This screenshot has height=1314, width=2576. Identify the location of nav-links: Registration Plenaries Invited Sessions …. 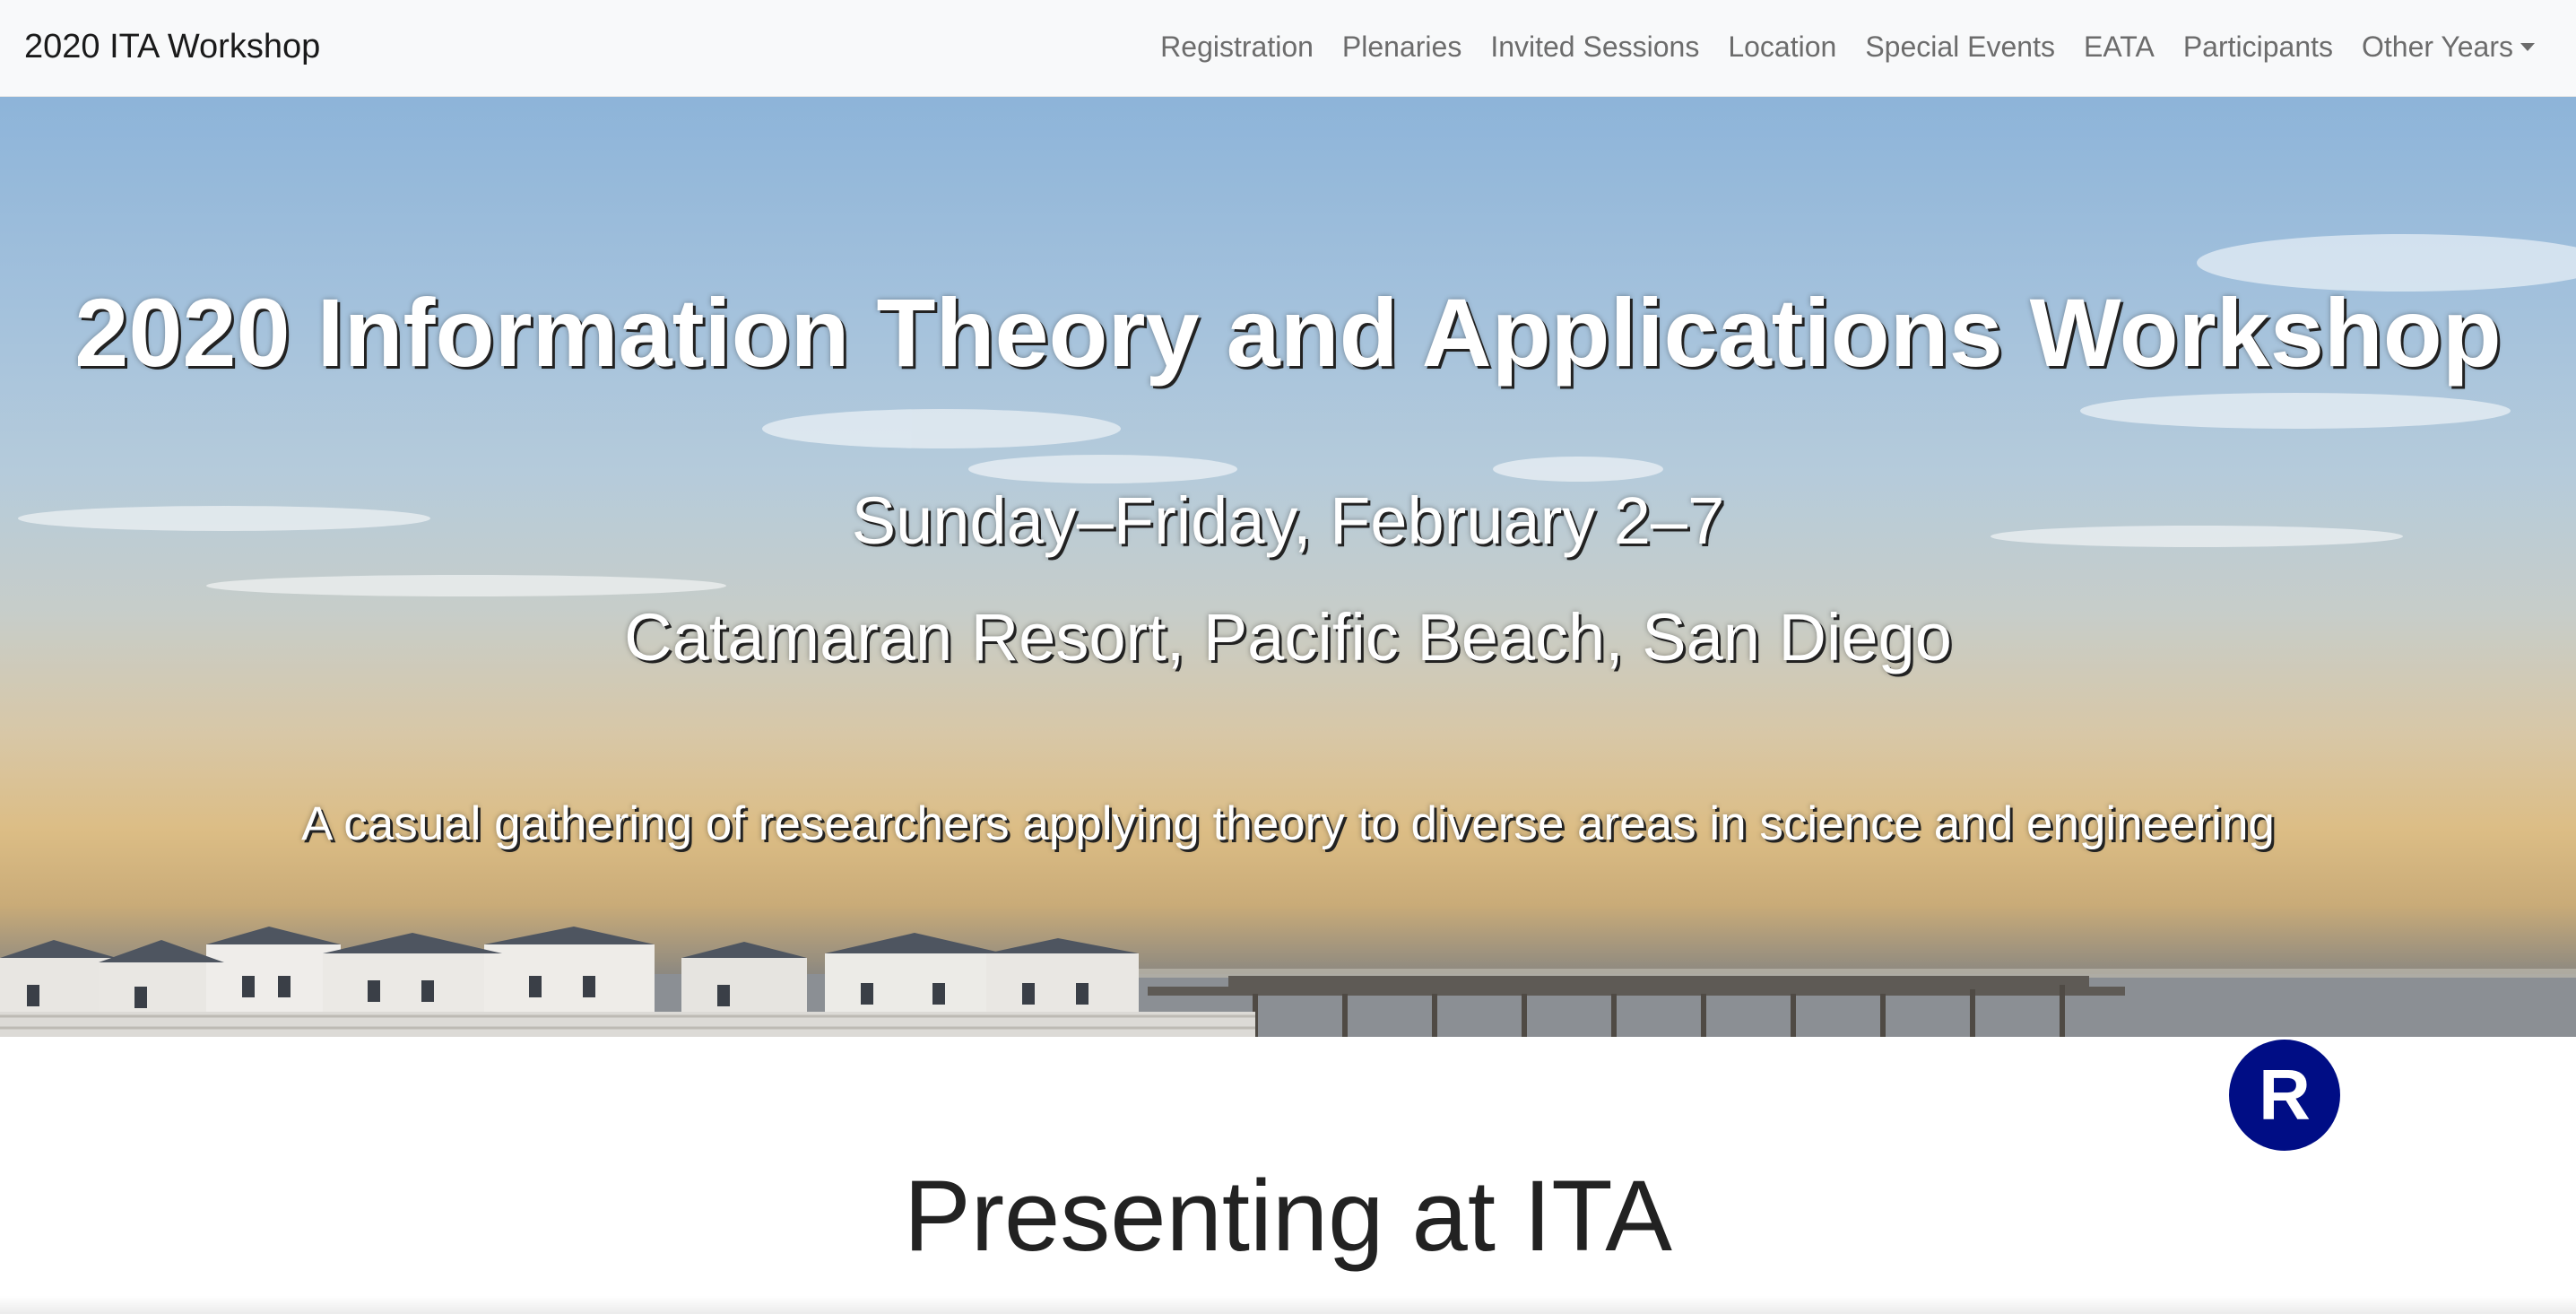
(1847, 46).